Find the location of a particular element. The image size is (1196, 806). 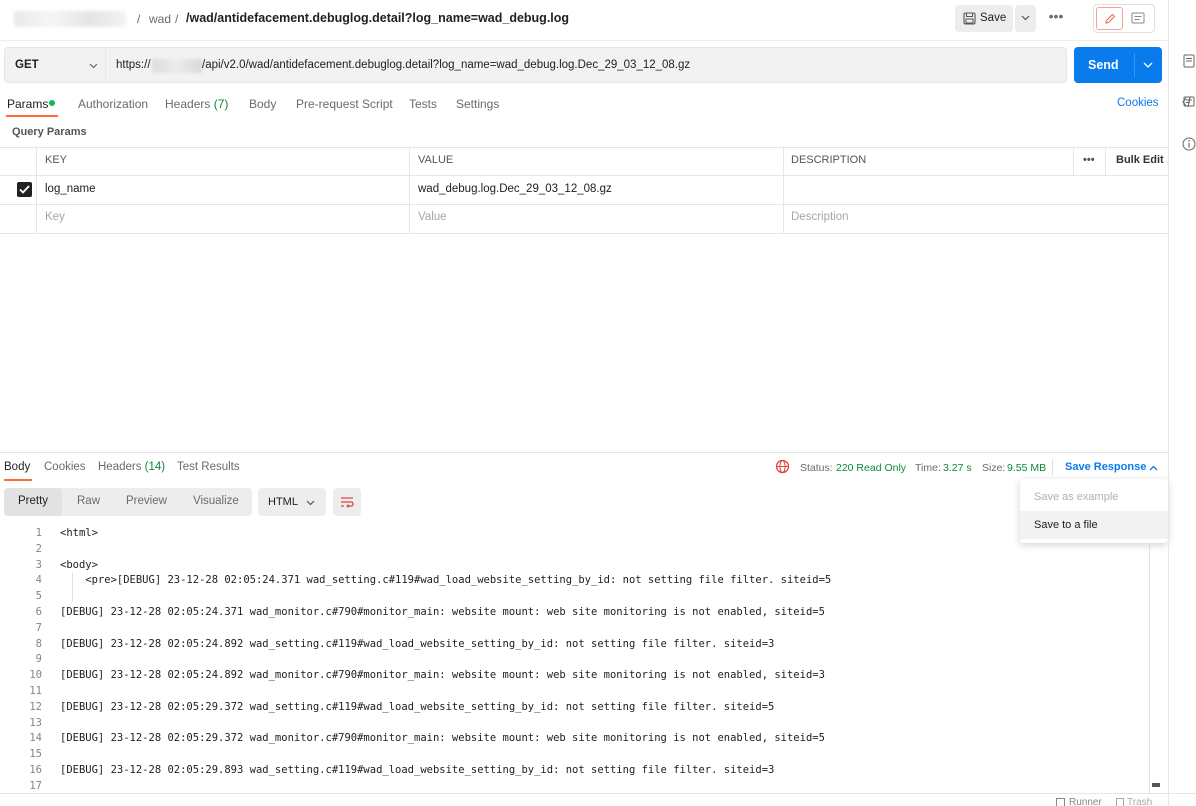

save-response-button: Save Response is located at coordinates (1113, 468).